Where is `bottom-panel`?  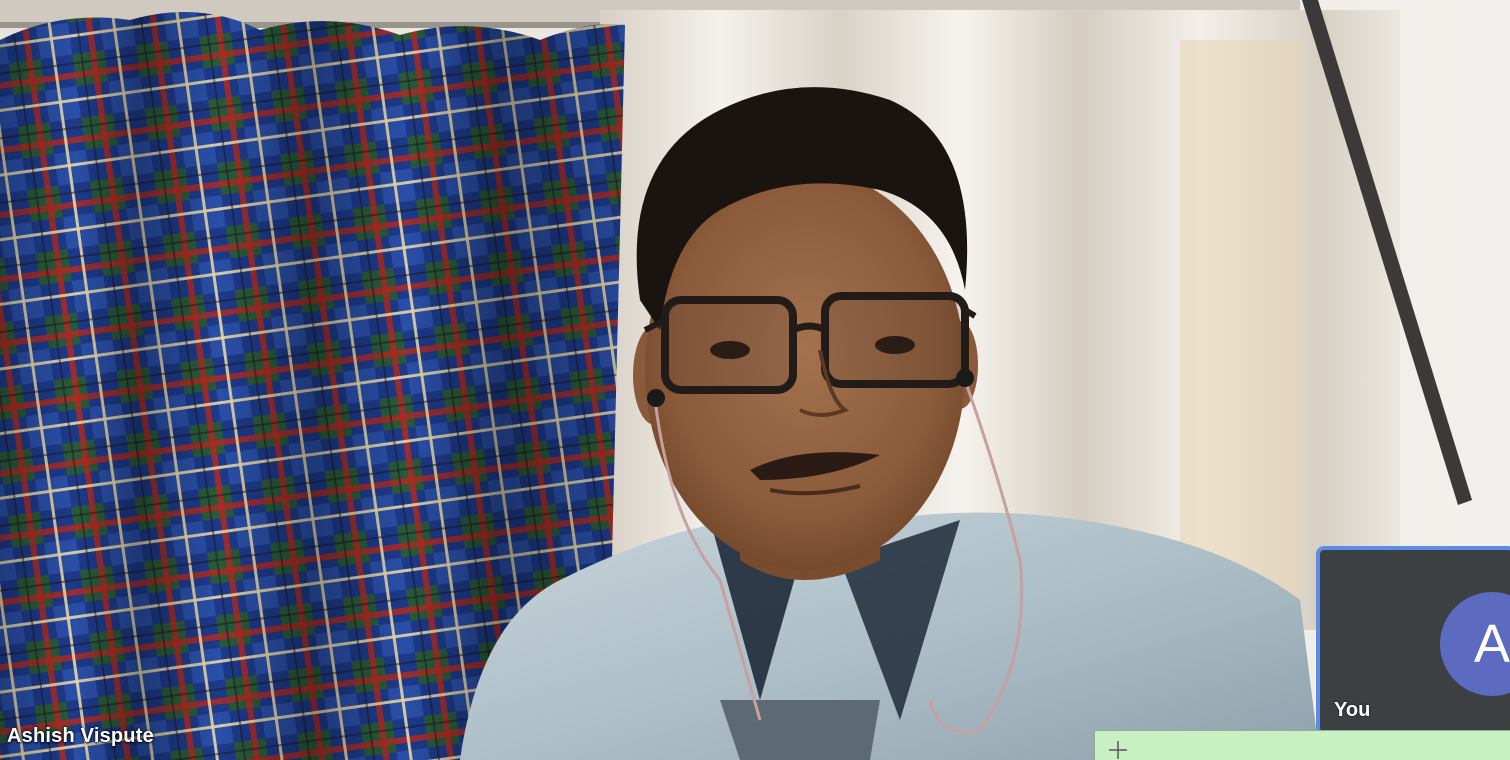
bottom-panel is located at coordinates (1302, 745).